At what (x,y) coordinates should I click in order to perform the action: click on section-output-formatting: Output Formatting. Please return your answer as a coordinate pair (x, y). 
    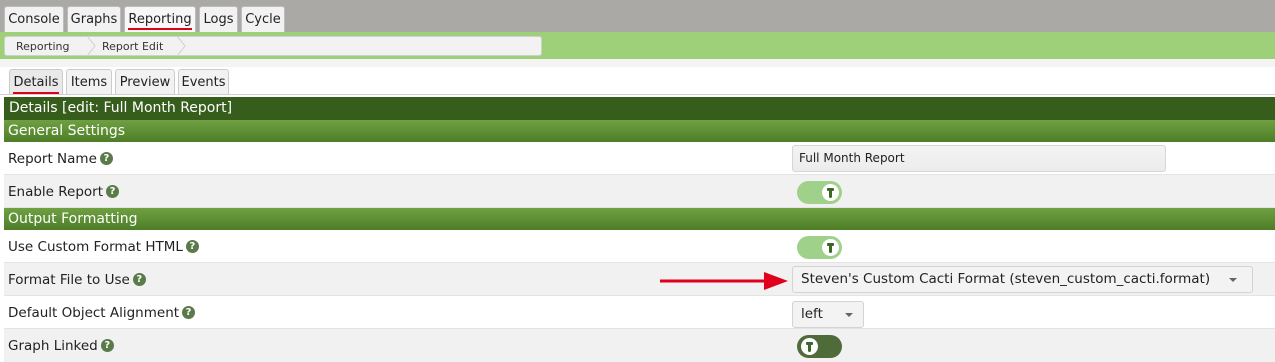
    Looking at the image, I should click on (639, 219).